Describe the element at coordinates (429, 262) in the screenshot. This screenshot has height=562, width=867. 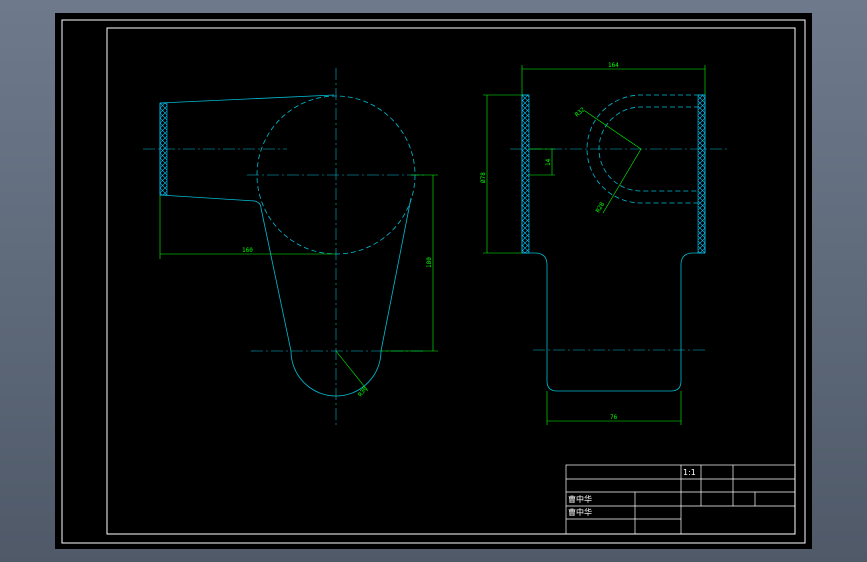
I see `front-dim-height: 180` at that location.